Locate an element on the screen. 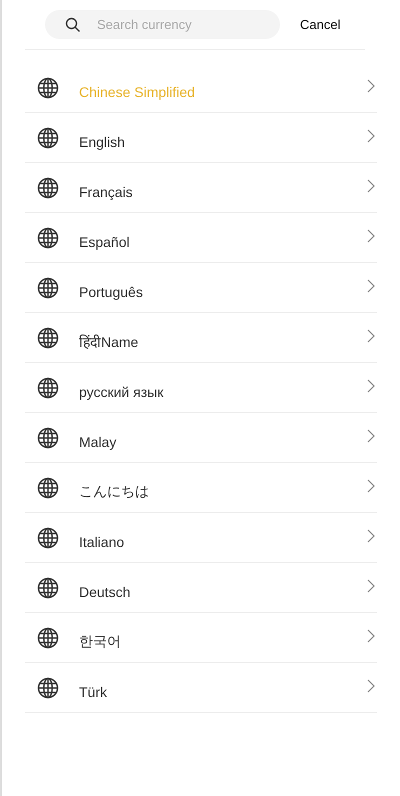 This screenshot has width=400, height=796. language-item: English is located at coordinates (201, 138).